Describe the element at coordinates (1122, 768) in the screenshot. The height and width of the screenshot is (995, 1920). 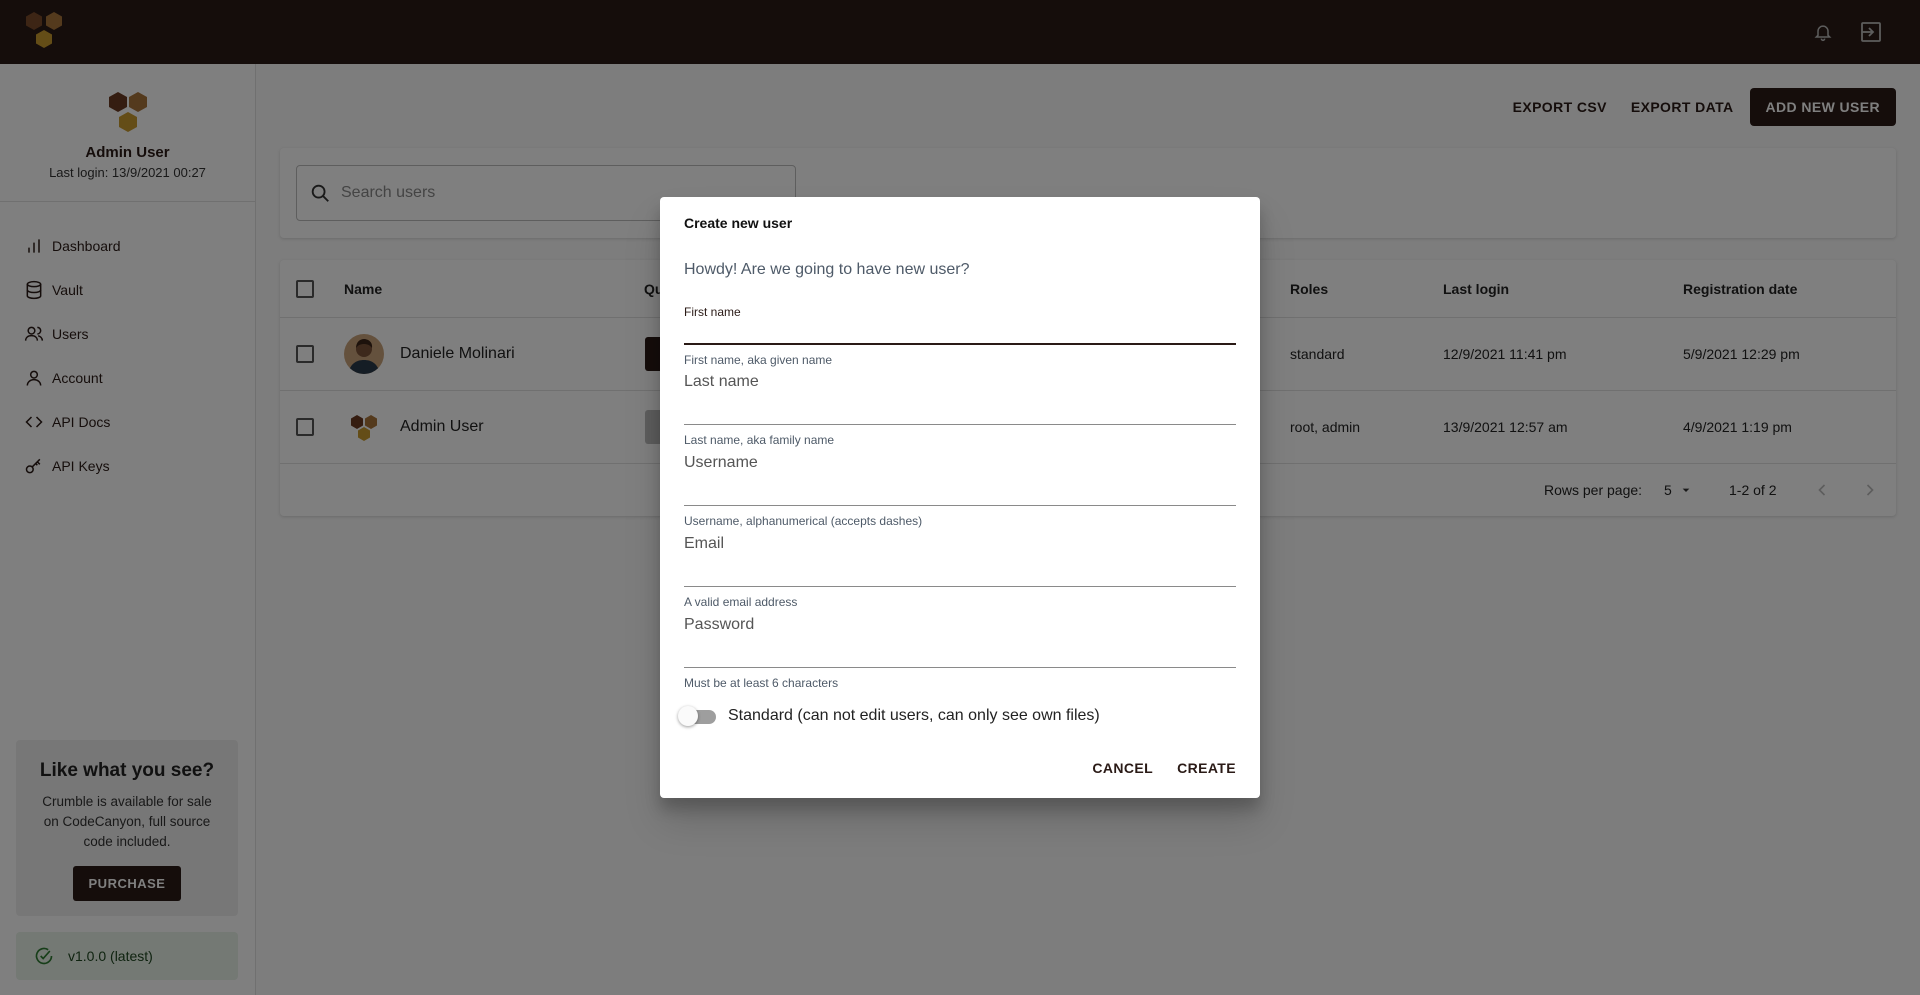
I see `cancel-button: CANCEL` at that location.